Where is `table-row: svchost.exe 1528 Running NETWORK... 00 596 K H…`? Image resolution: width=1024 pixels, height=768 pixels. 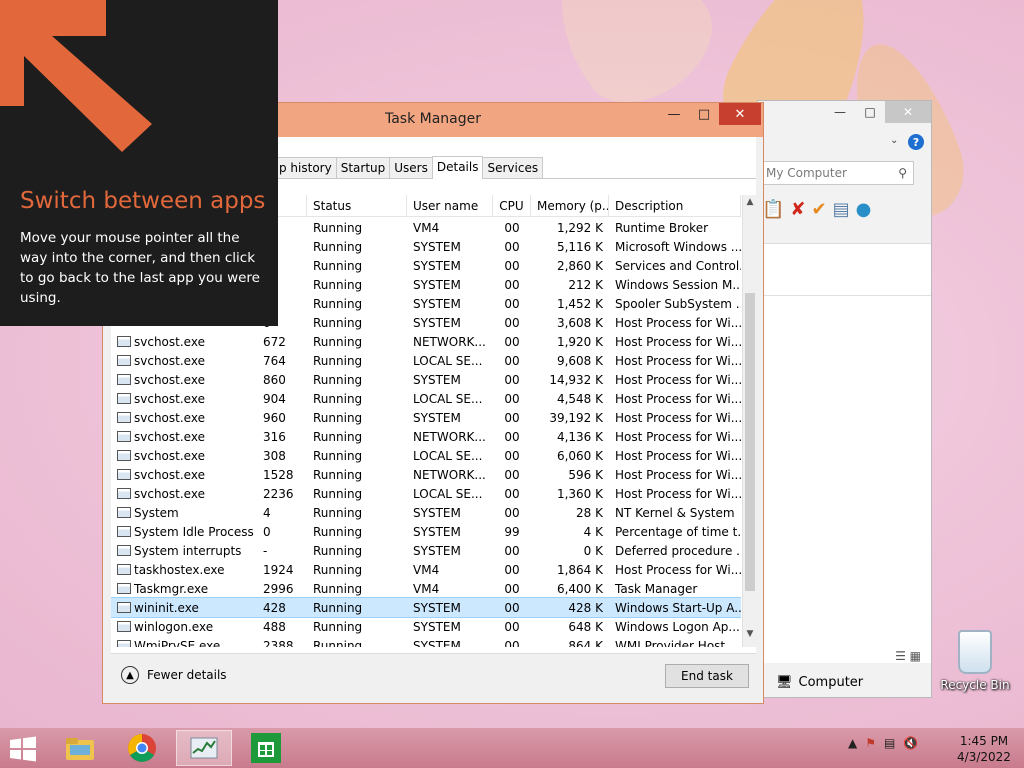 table-row: svchost.exe 1528 Running NETWORK... 00 596 K H… is located at coordinates (426, 474).